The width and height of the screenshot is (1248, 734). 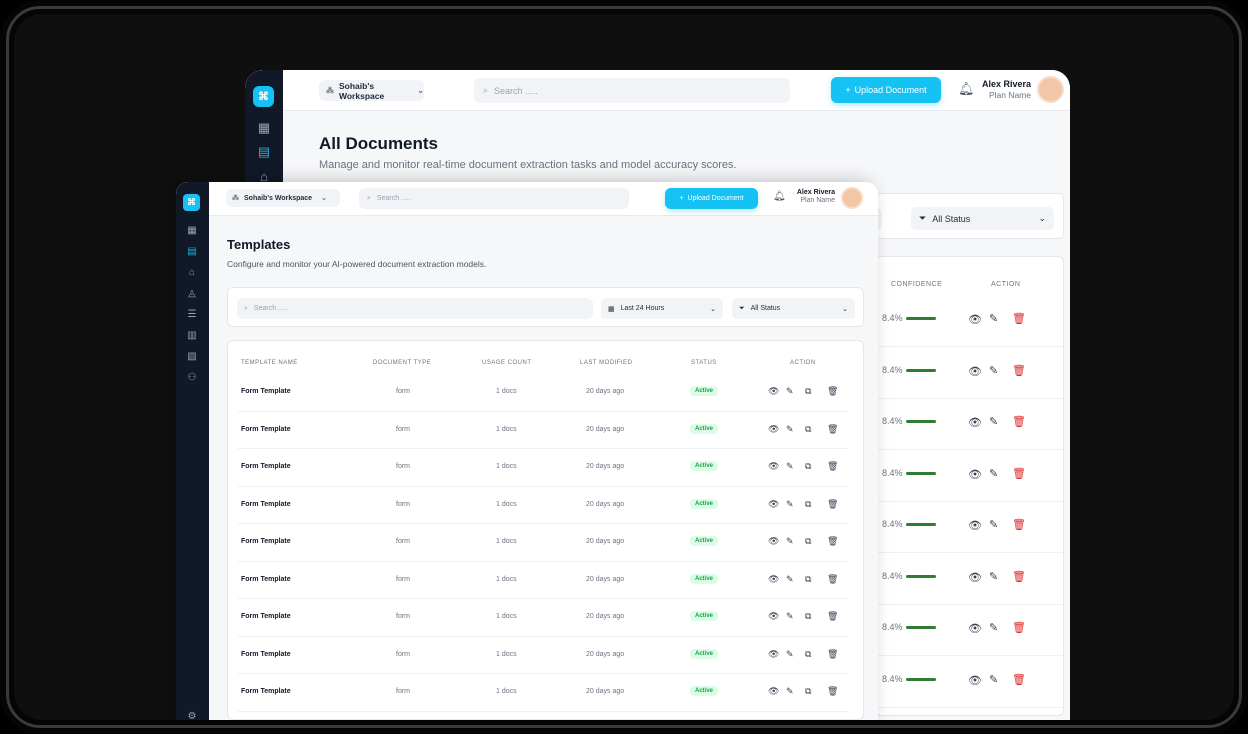 I want to click on bell-icon: 🔔︎, so click(x=779, y=196).